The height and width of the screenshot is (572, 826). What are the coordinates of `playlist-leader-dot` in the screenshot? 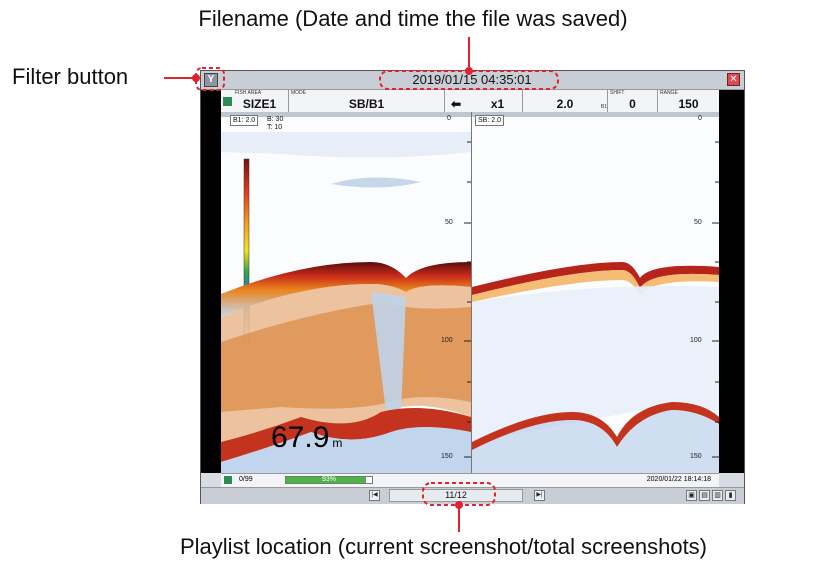 It's located at (459, 505).